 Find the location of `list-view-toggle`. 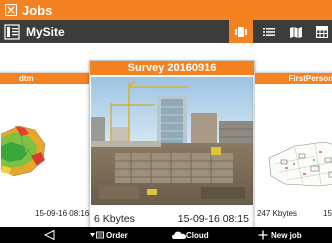

list-view-toggle is located at coordinates (269, 31).